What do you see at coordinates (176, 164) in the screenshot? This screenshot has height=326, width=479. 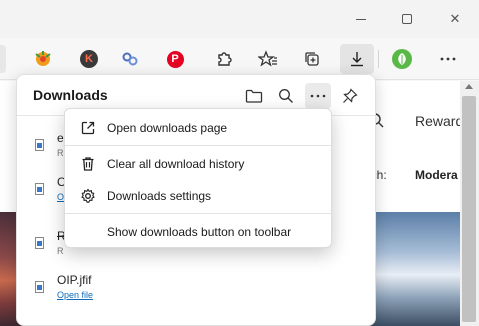 I see `menu-item-label: Clear all download history` at bounding box center [176, 164].